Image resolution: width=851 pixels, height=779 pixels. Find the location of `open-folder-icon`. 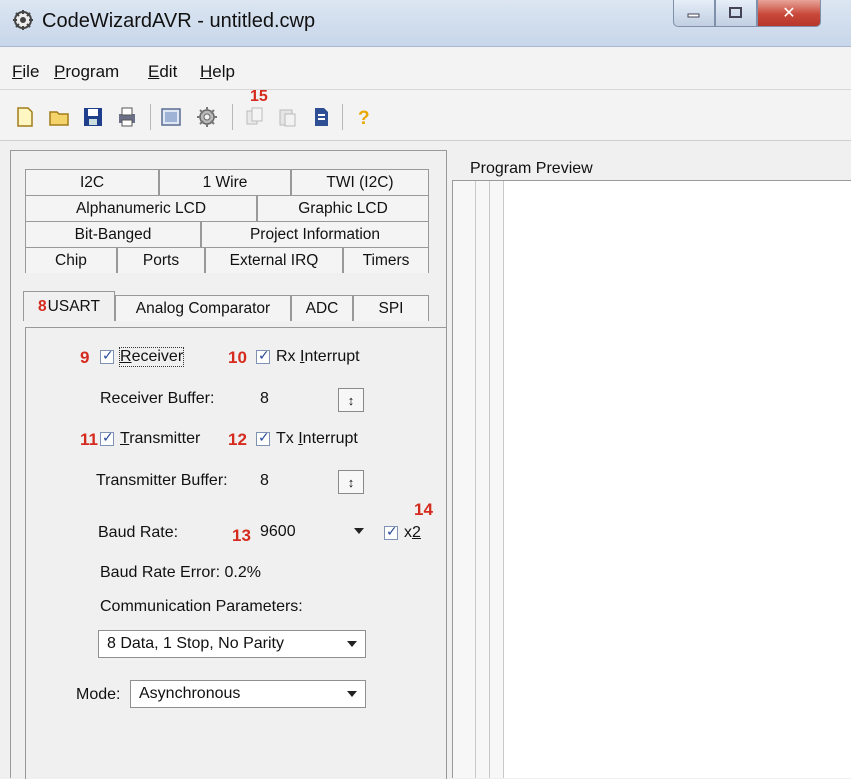

open-folder-icon is located at coordinates (59, 117).